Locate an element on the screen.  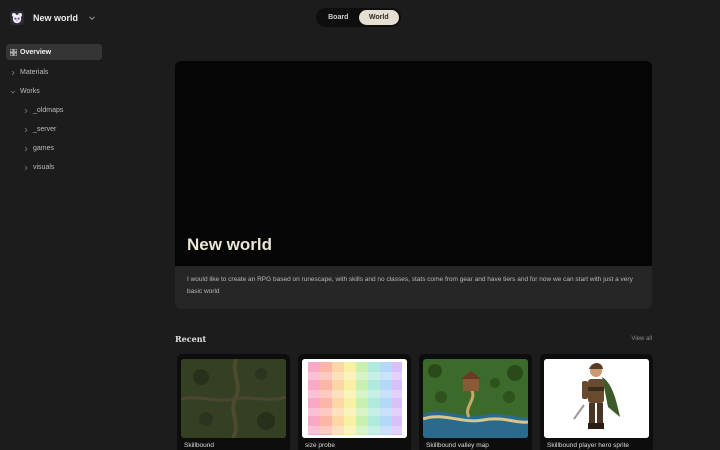
workspace-name: New world is located at coordinates (56, 18).